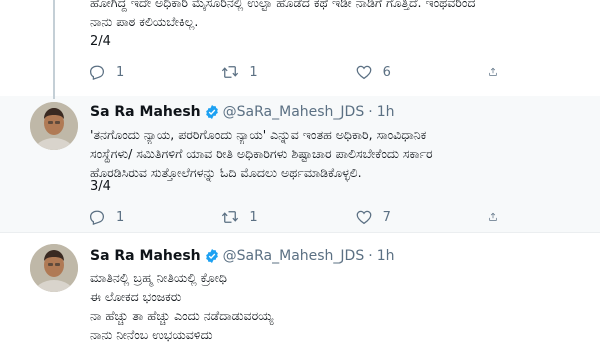  Describe the element at coordinates (182, 315) in the screenshot. I see `tweet-text-line: ನಾ ಹೆಚ್ಚು ತಾ ಹೆಚ್ಚು ಎಂದು ನಡೆದಾಡುವರಯ್ಯ` at that location.